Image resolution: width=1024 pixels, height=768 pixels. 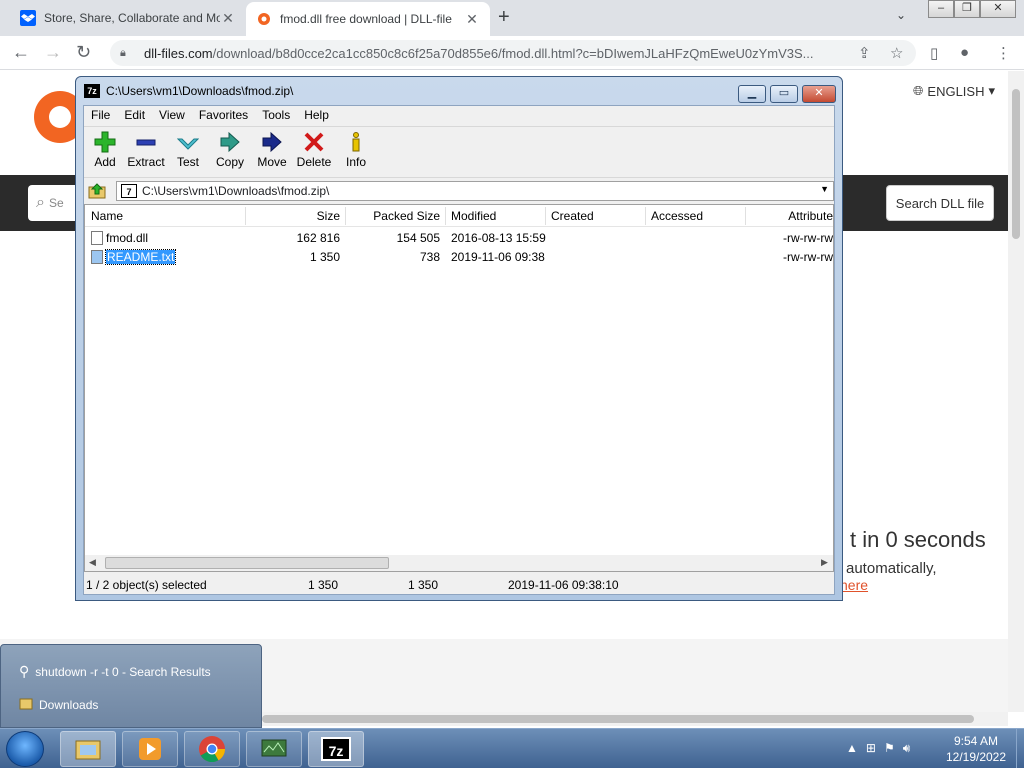 What do you see at coordinates (107, 216) in the screenshot?
I see `column-name: Name` at bounding box center [107, 216].